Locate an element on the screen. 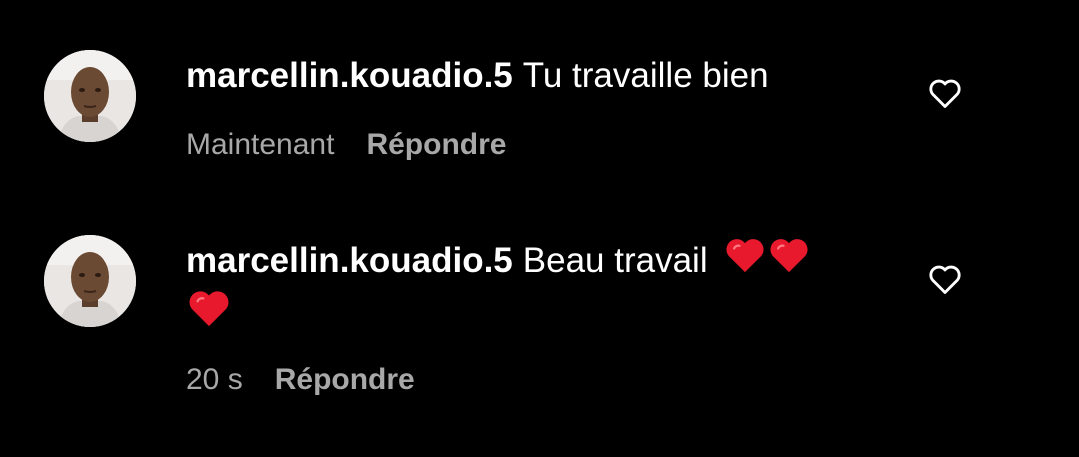  comment-timestamp: 20 s is located at coordinates (214, 379).